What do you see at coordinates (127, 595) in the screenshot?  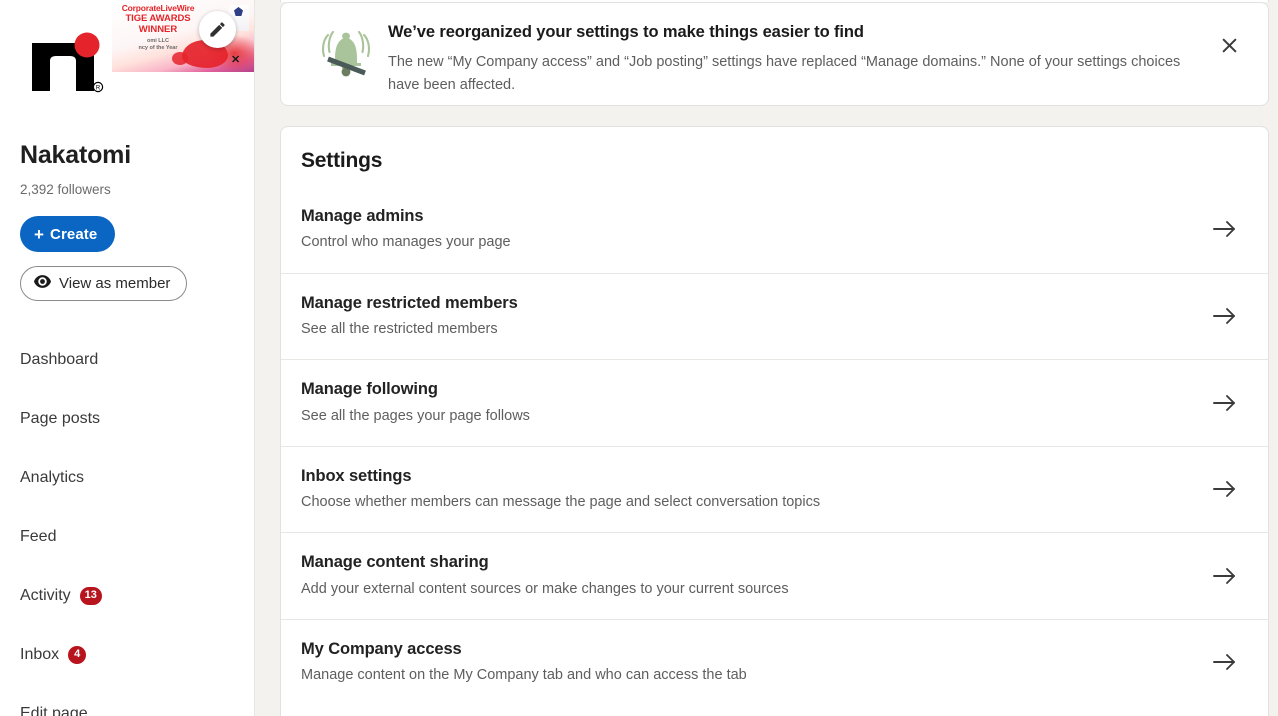 I see `sidebar-item-activity: Activity 13` at bounding box center [127, 595].